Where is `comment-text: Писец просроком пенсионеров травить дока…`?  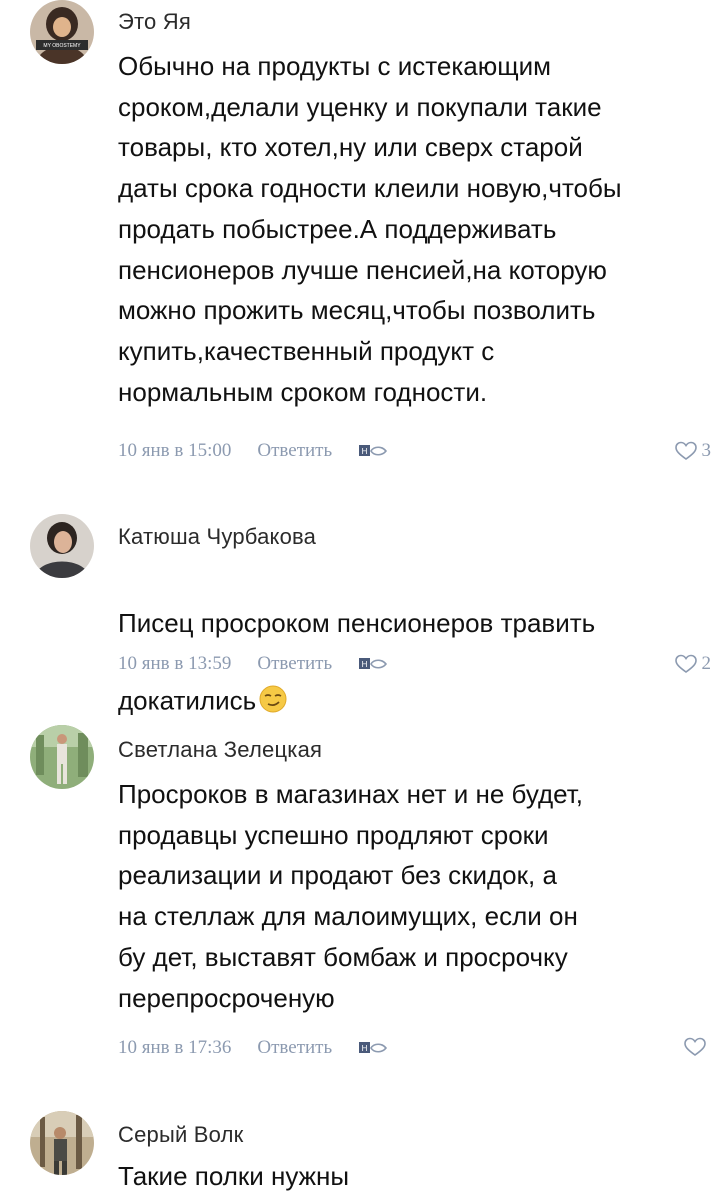 comment-text: Писец просроком пенсионеров травить дока… is located at coordinates (413, 644).